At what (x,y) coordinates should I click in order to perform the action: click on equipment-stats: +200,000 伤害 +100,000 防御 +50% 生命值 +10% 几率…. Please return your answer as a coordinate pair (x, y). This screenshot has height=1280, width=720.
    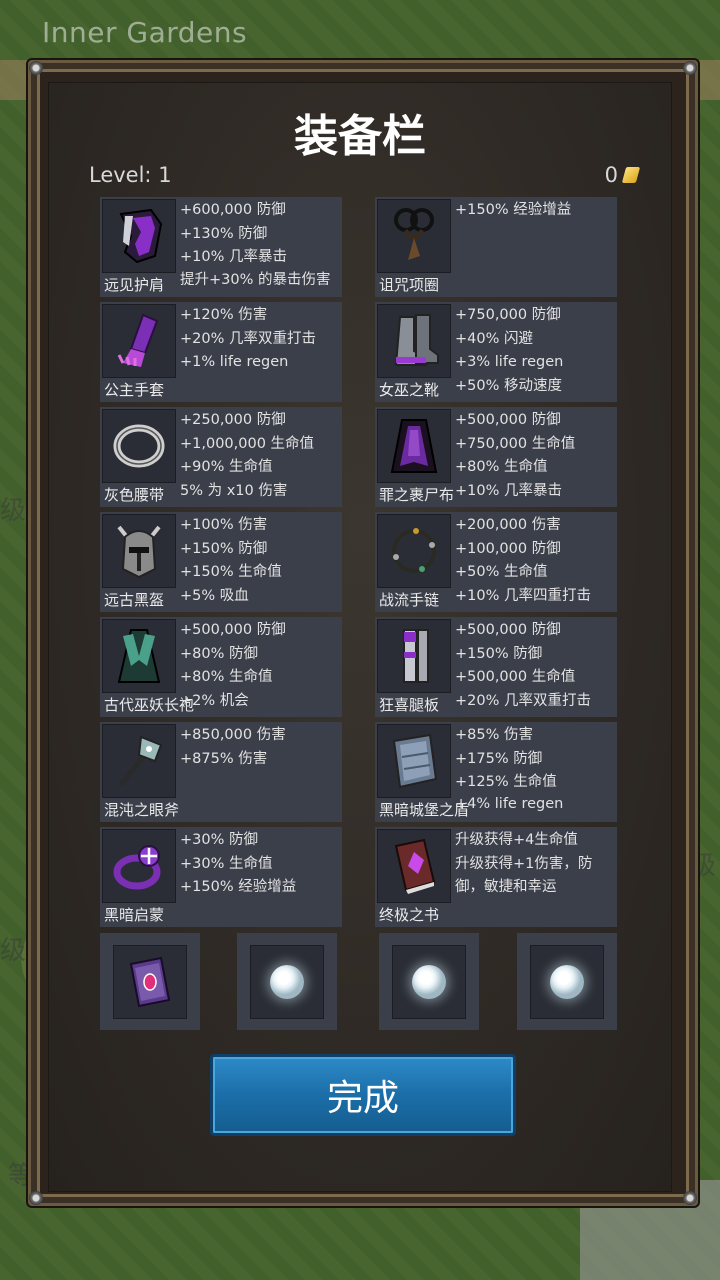
    Looking at the image, I should click on (538, 561).